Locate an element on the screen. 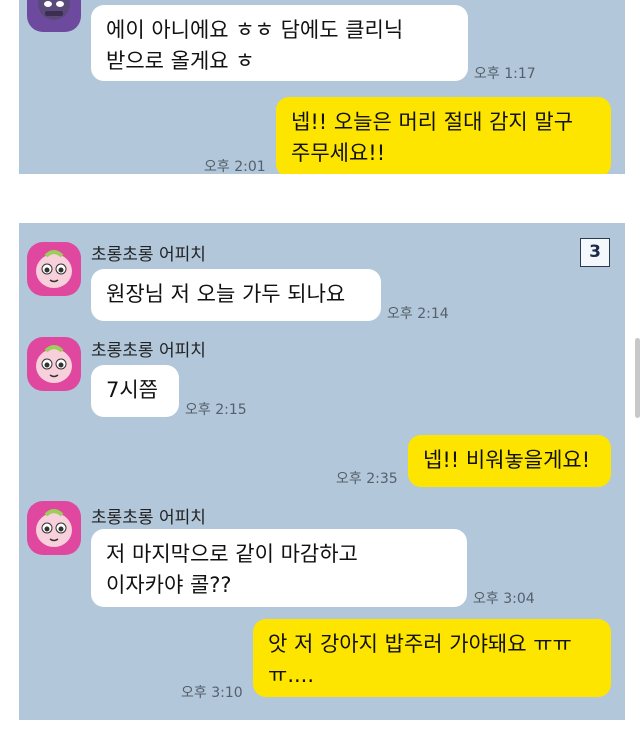 The image size is (640, 754). message-time: 오후 1:17 is located at coordinates (505, 74).